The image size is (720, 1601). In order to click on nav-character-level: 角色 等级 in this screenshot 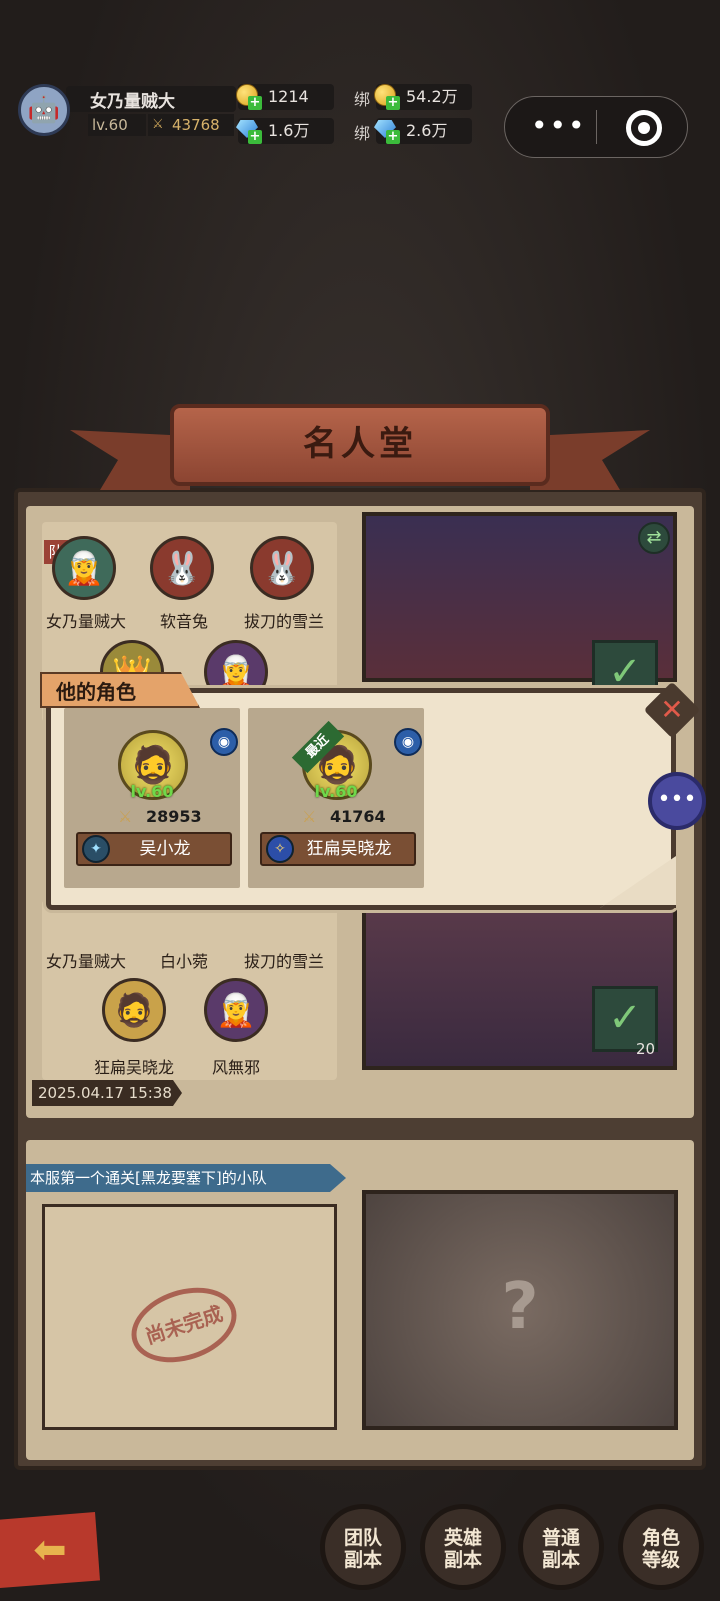, I will do `click(661, 1547)`.